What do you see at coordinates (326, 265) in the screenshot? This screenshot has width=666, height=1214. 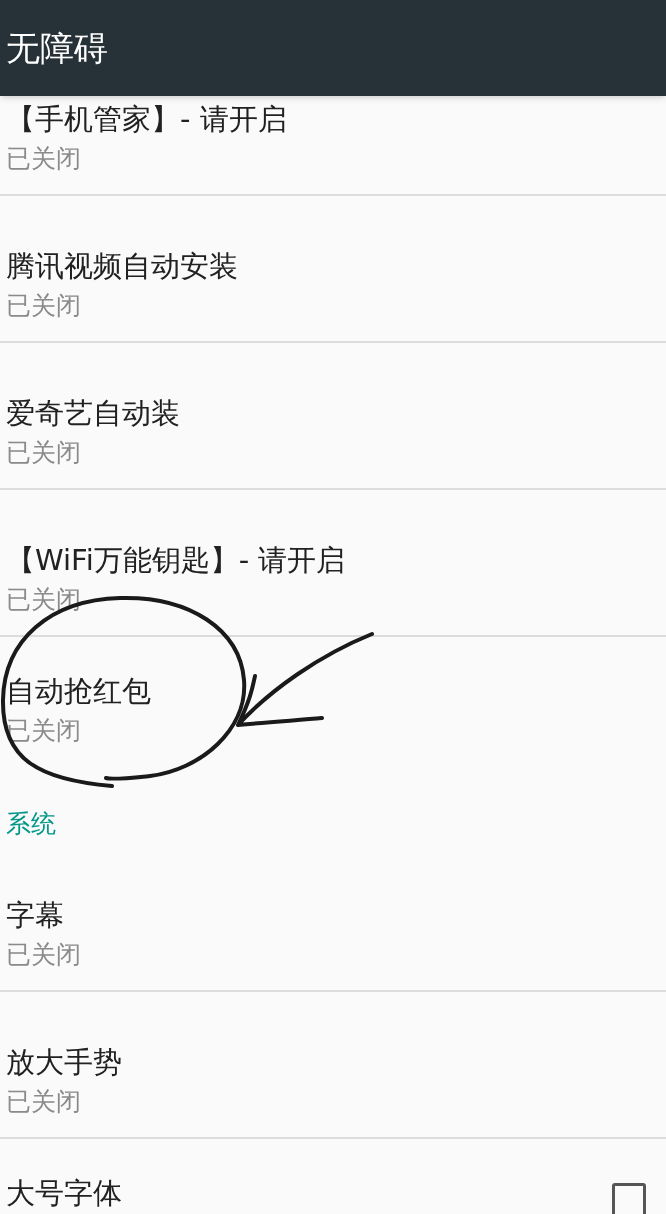 I see `setting-title: 腾讯视频自动安装` at bounding box center [326, 265].